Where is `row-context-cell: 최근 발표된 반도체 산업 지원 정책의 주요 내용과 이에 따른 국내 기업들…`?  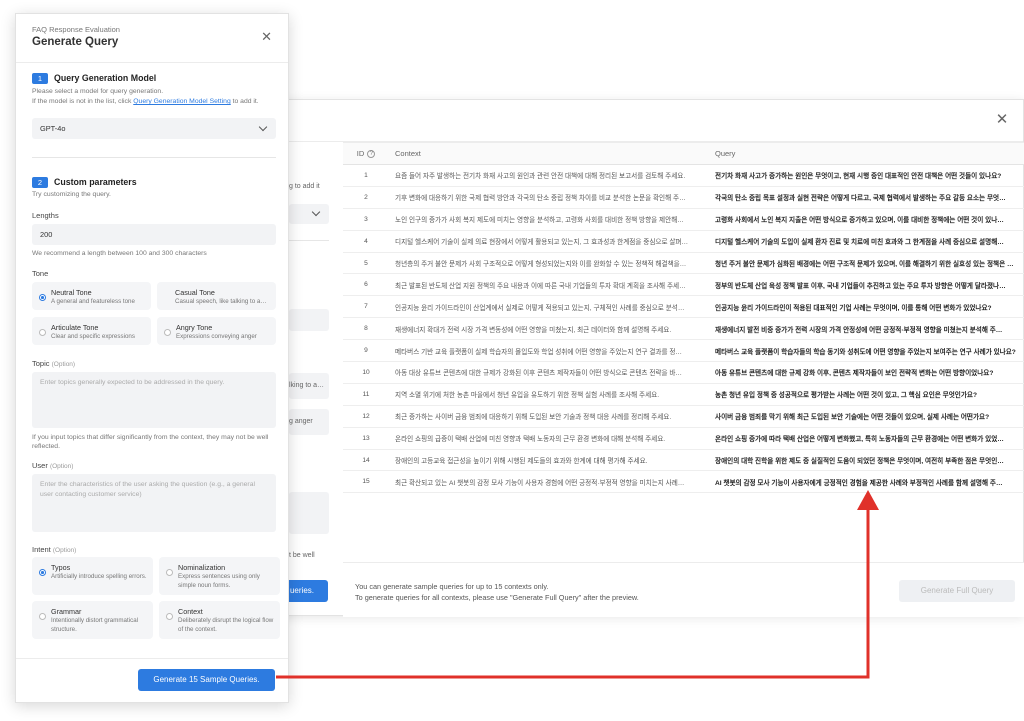
row-context-cell: 최근 발표된 반도체 산업 지원 정책의 주요 내용과 이에 따른 국내 기업들… is located at coordinates (549, 285).